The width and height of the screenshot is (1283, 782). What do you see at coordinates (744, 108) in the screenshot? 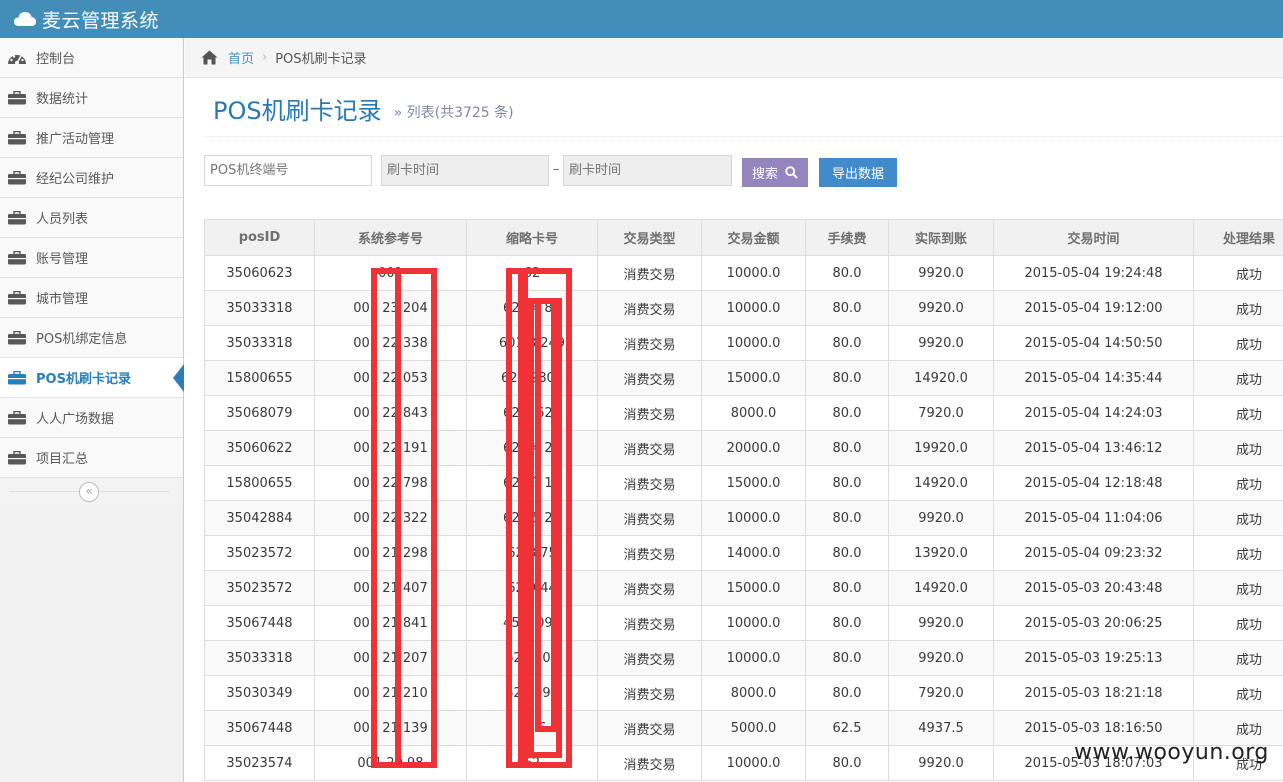
I see `page-header: POS机刷卡记录 » 列表(共3725 条)` at bounding box center [744, 108].